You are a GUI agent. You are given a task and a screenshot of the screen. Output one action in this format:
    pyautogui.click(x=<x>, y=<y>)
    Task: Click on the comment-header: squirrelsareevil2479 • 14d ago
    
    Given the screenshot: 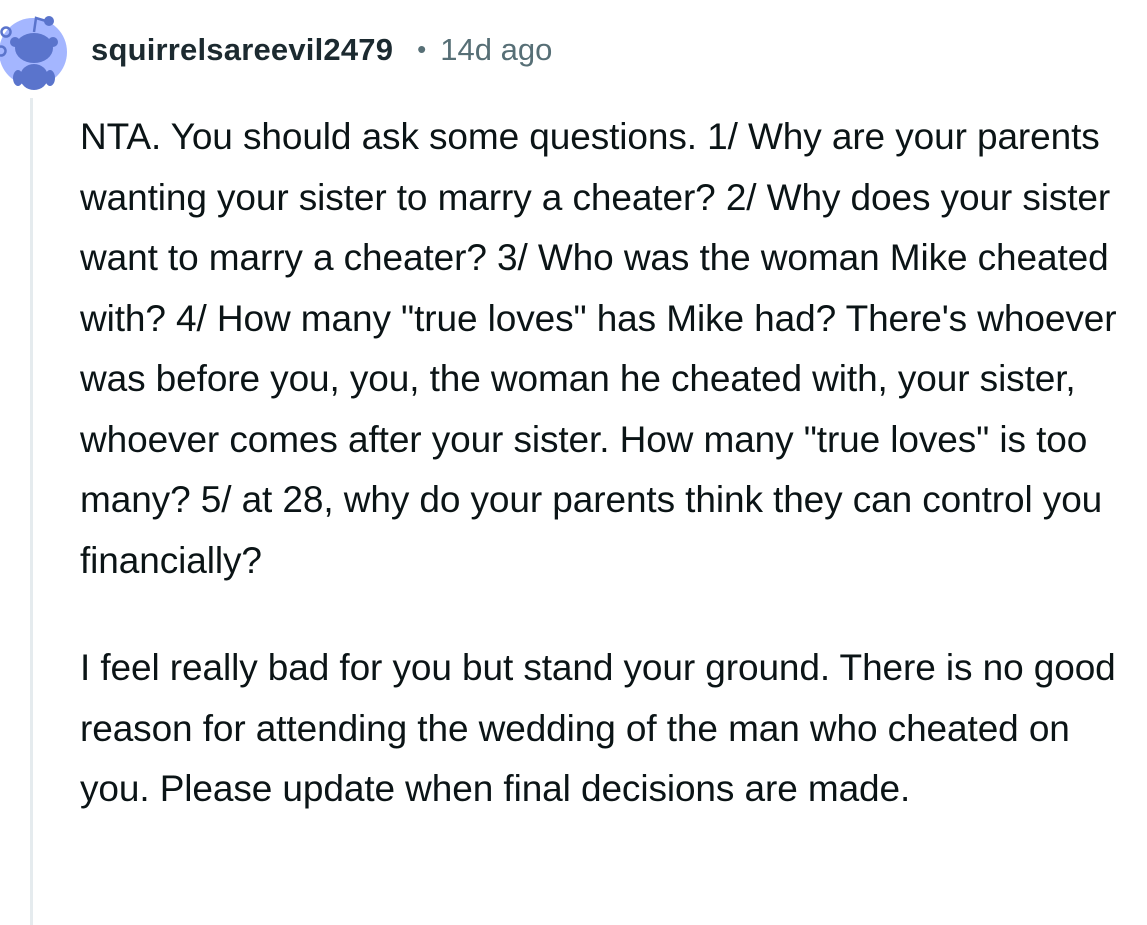 What is the action you would take?
    pyautogui.click(x=321, y=50)
    